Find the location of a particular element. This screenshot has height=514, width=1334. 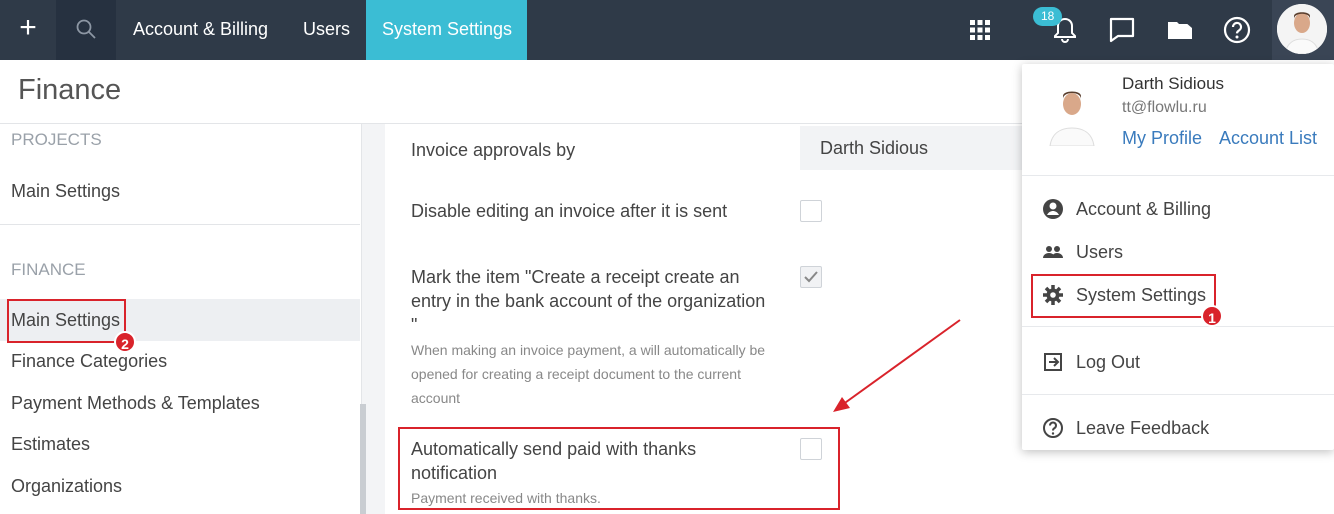

help-icon is located at coordinates (1237, 30).